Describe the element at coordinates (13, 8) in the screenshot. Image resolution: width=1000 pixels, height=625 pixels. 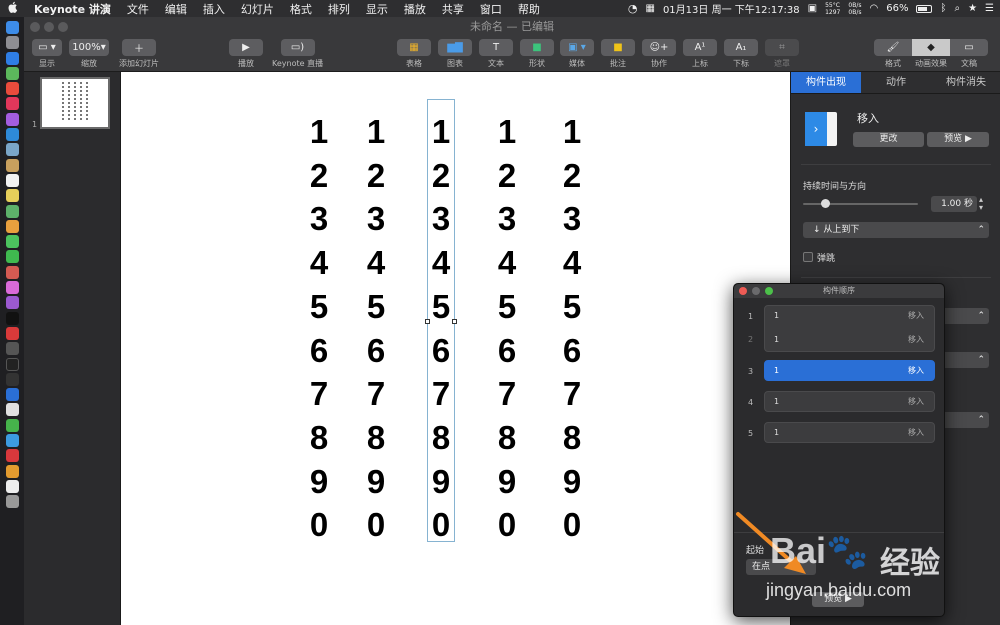
I see `apple-menu-icon` at that location.